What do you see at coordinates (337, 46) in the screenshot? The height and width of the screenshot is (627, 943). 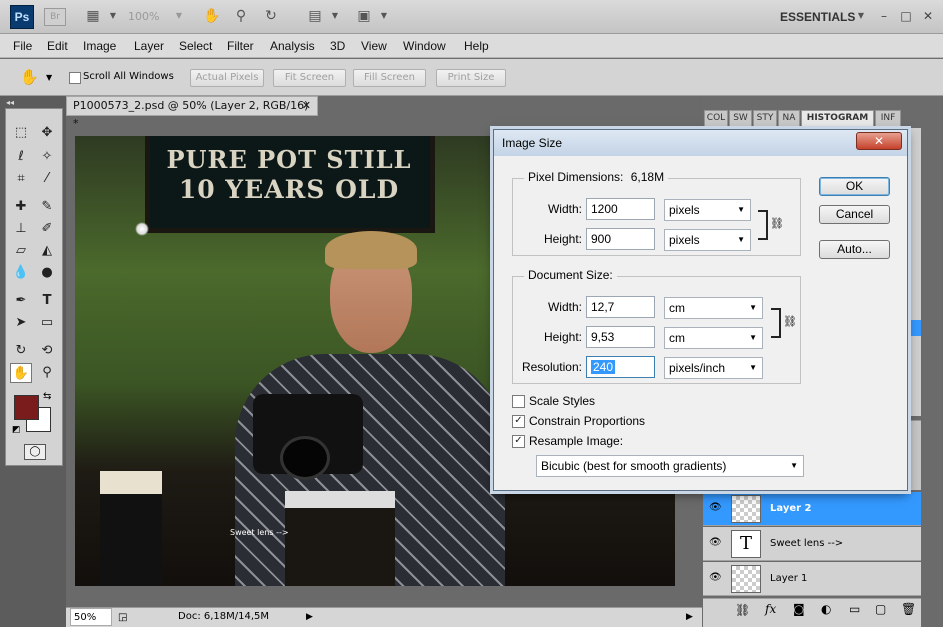 I see `menu-3d: 3D` at bounding box center [337, 46].